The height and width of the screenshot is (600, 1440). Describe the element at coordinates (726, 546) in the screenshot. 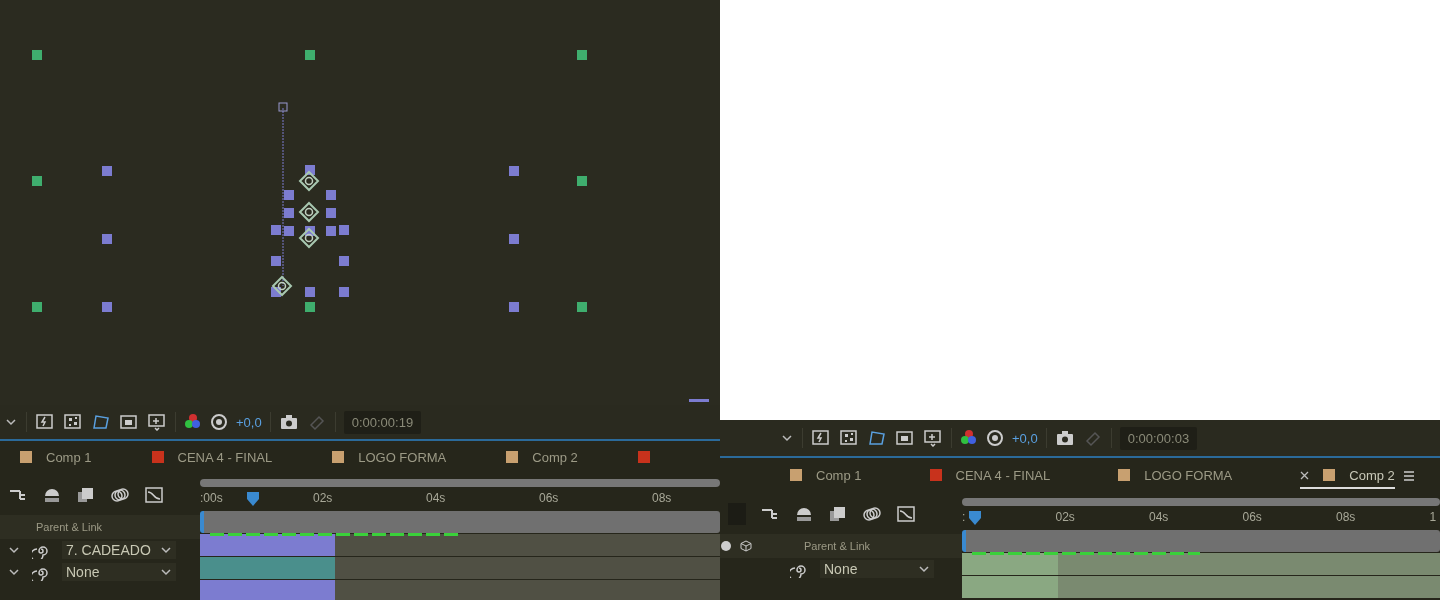

I see `eye-icon` at that location.